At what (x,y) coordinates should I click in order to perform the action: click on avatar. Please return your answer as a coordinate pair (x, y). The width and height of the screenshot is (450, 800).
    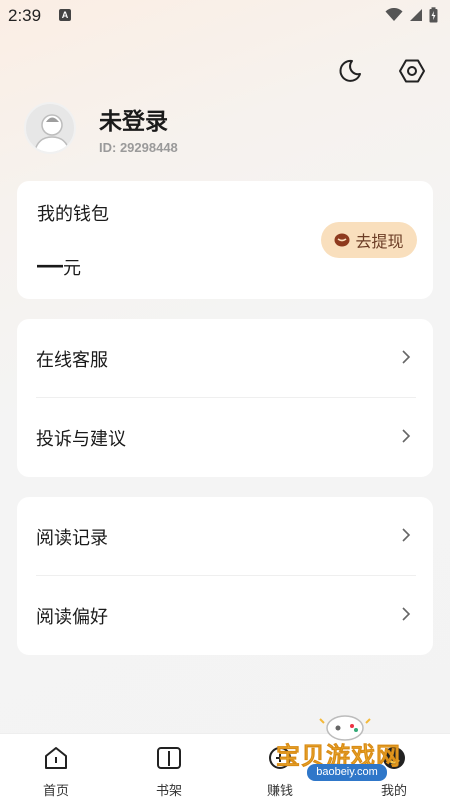
    Looking at the image, I should click on (50, 128).